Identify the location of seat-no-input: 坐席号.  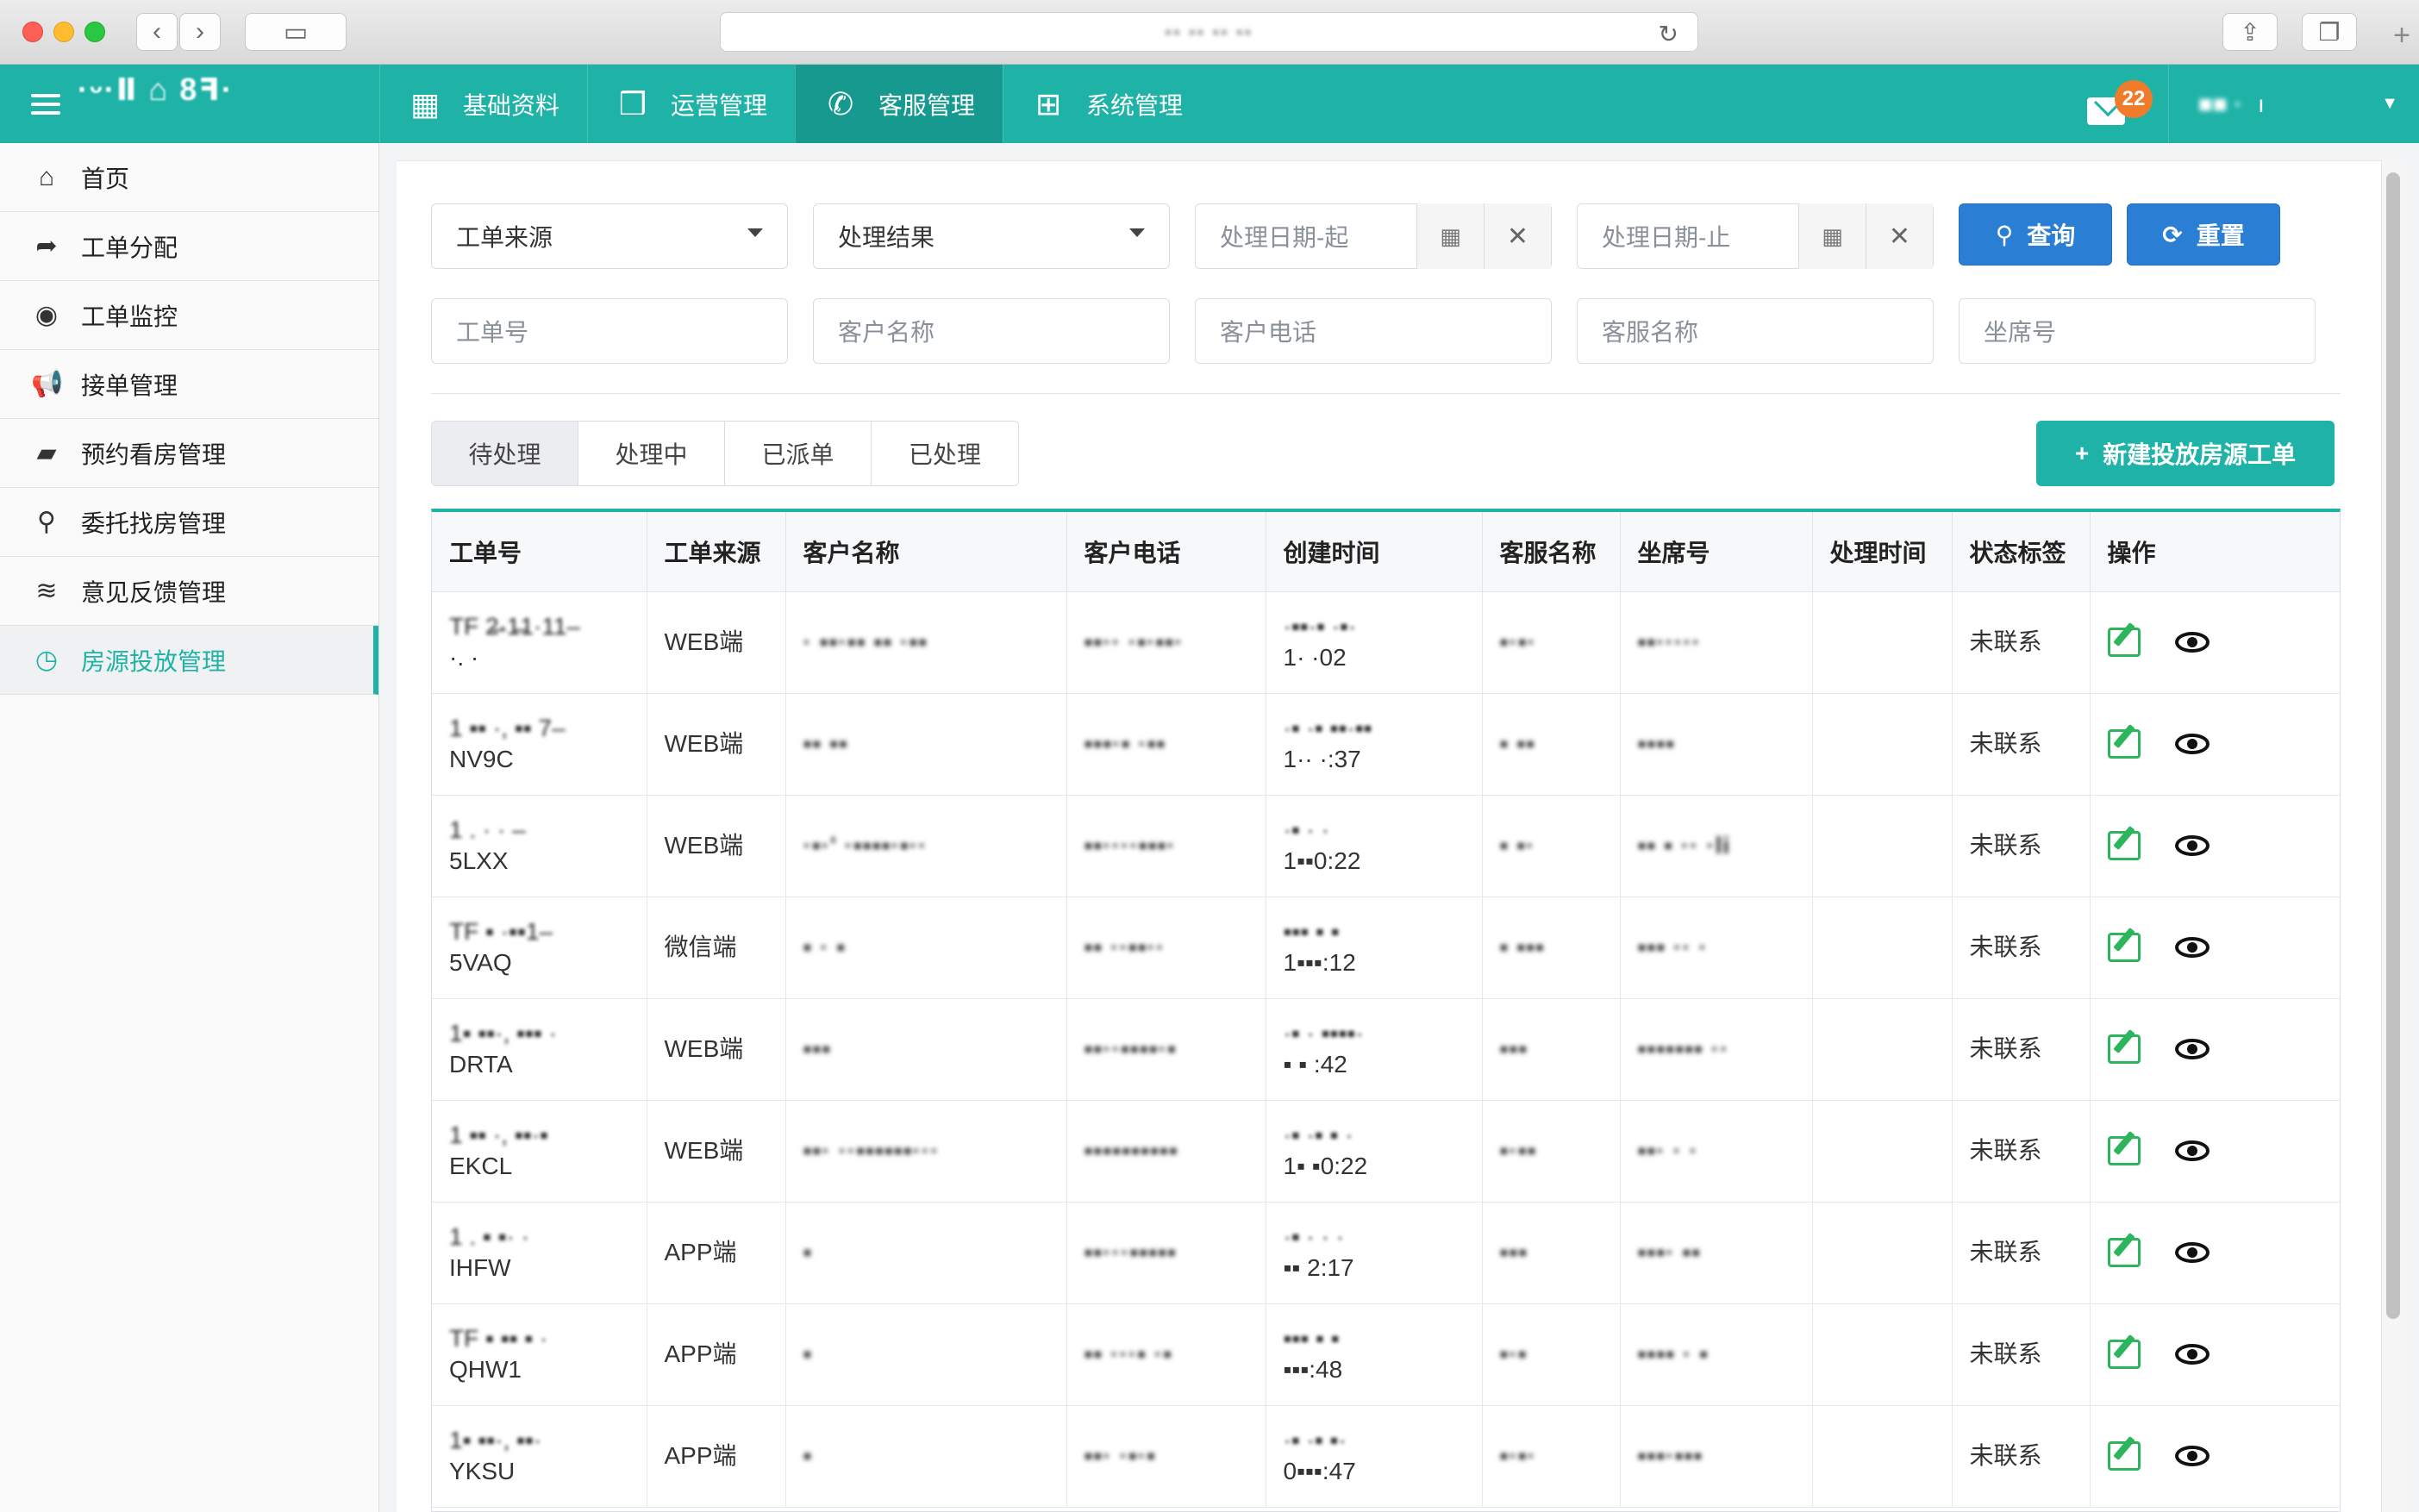
(2137, 331).